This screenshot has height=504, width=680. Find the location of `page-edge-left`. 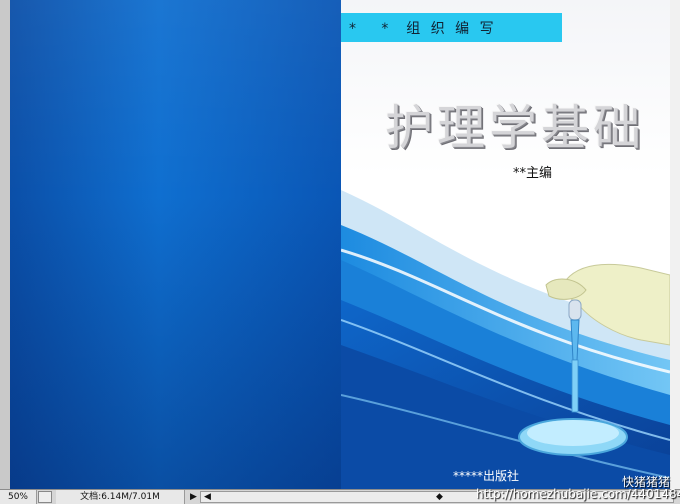

page-edge-left is located at coordinates (5, 244).